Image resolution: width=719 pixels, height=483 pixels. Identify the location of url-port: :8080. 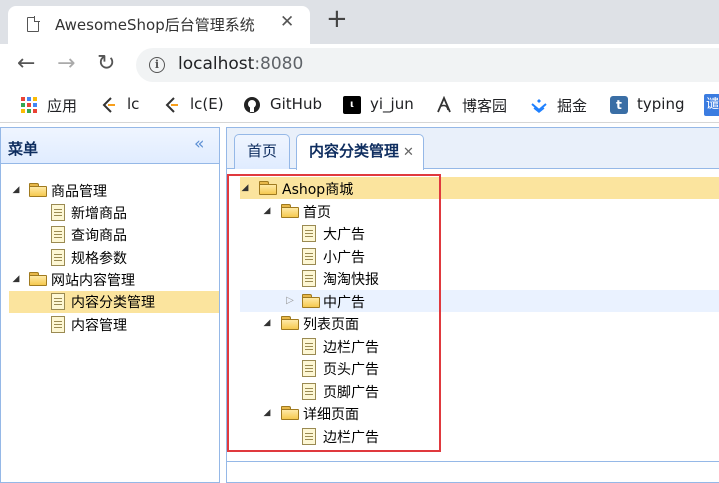
(279, 64).